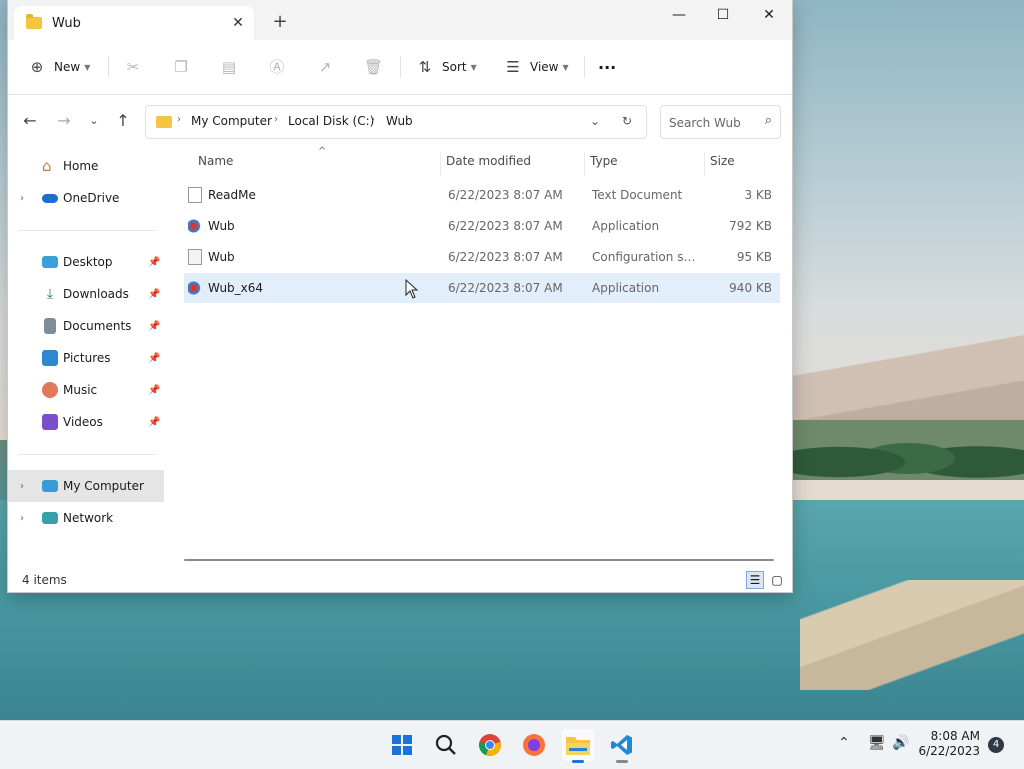 The height and width of the screenshot is (769, 1024). I want to click on column-header-date-modified: Date modified, so click(488, 161).